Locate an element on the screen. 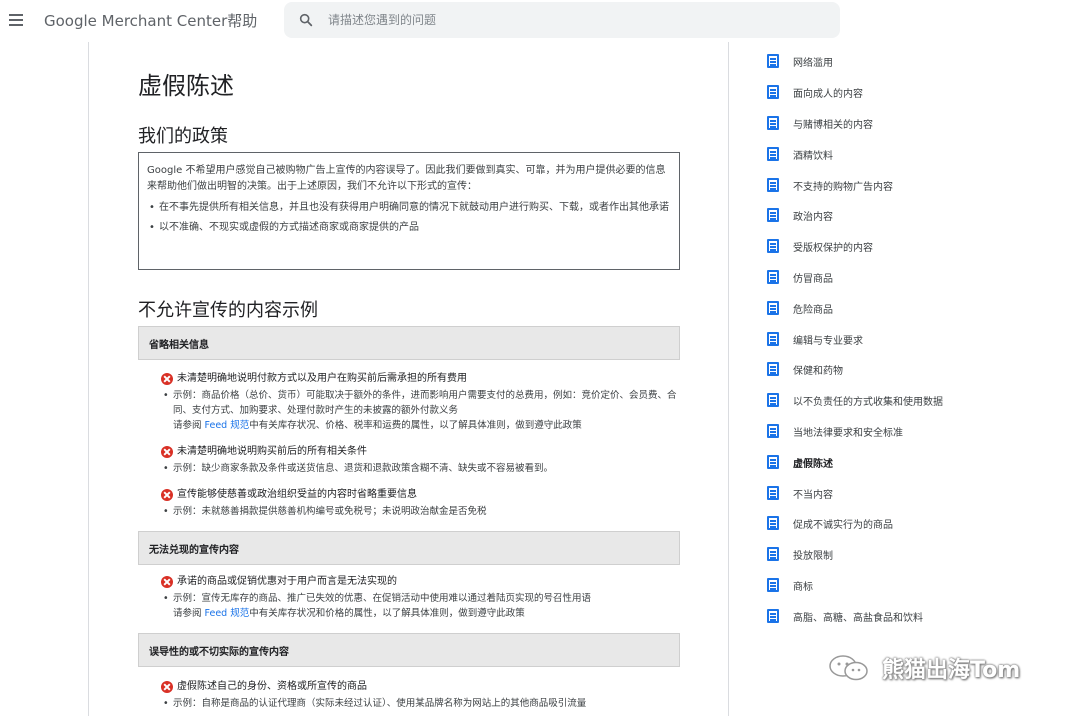 The height and width of the screenshot is (716, 1080). rule-head-text: 承诺的商品或促销优惠对于用户而言是无法实现的 is located at coordinates (287, 581).